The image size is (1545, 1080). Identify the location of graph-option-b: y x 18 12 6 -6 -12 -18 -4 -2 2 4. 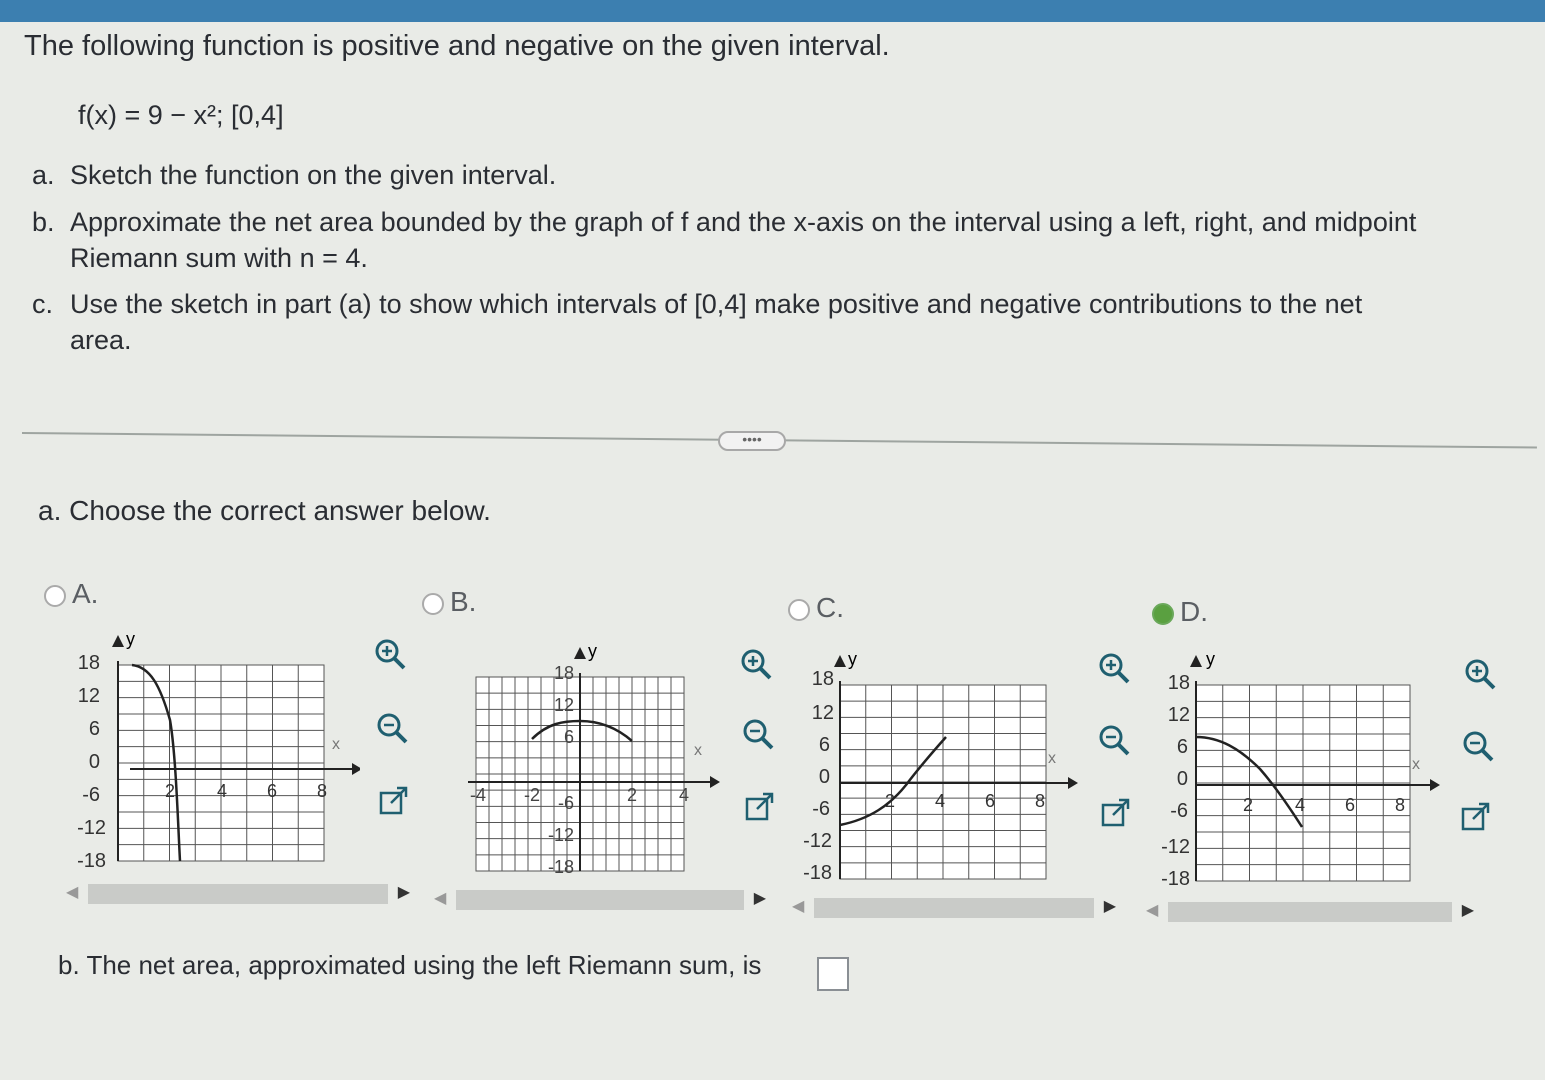
(594, 759).